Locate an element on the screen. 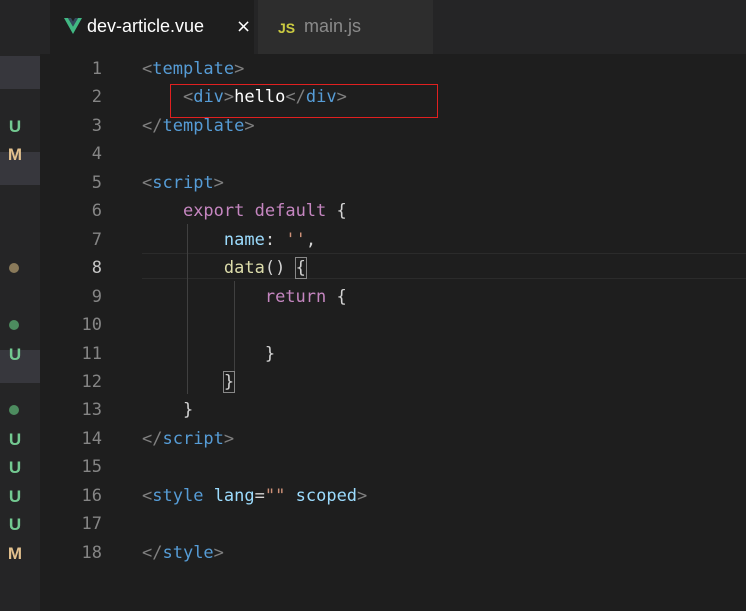 This screenshot has height=611, width=746. line-number: 15 is located at coordinates (91, 467).